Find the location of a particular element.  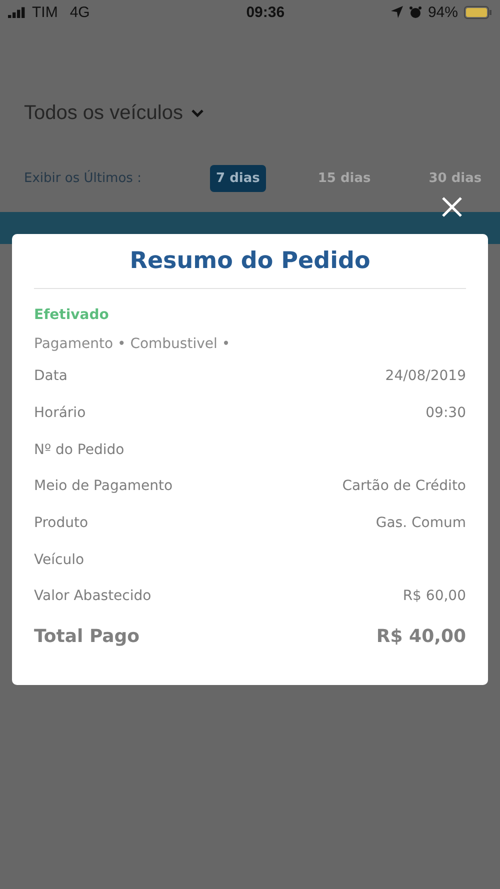

detail-value: Gas. Comum is located at coordinates (421, 523).